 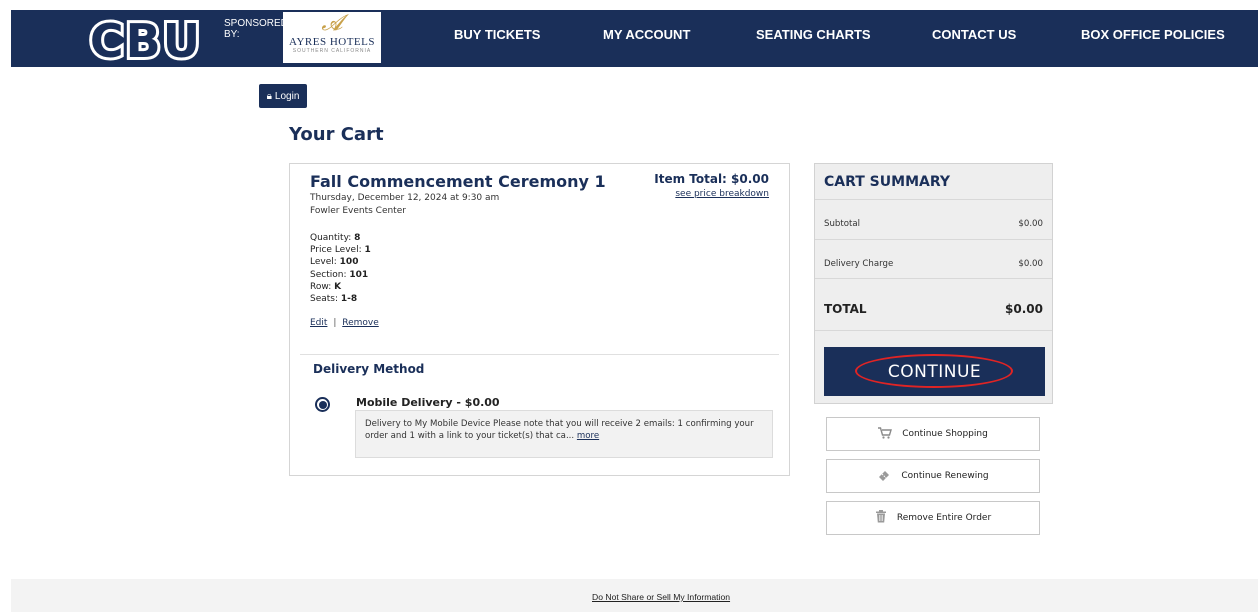 What do you see at coordinates (335, 238) in the screenshot?
I see `detail-quantity: Quantity: 8` at bounding box center [335, 238].